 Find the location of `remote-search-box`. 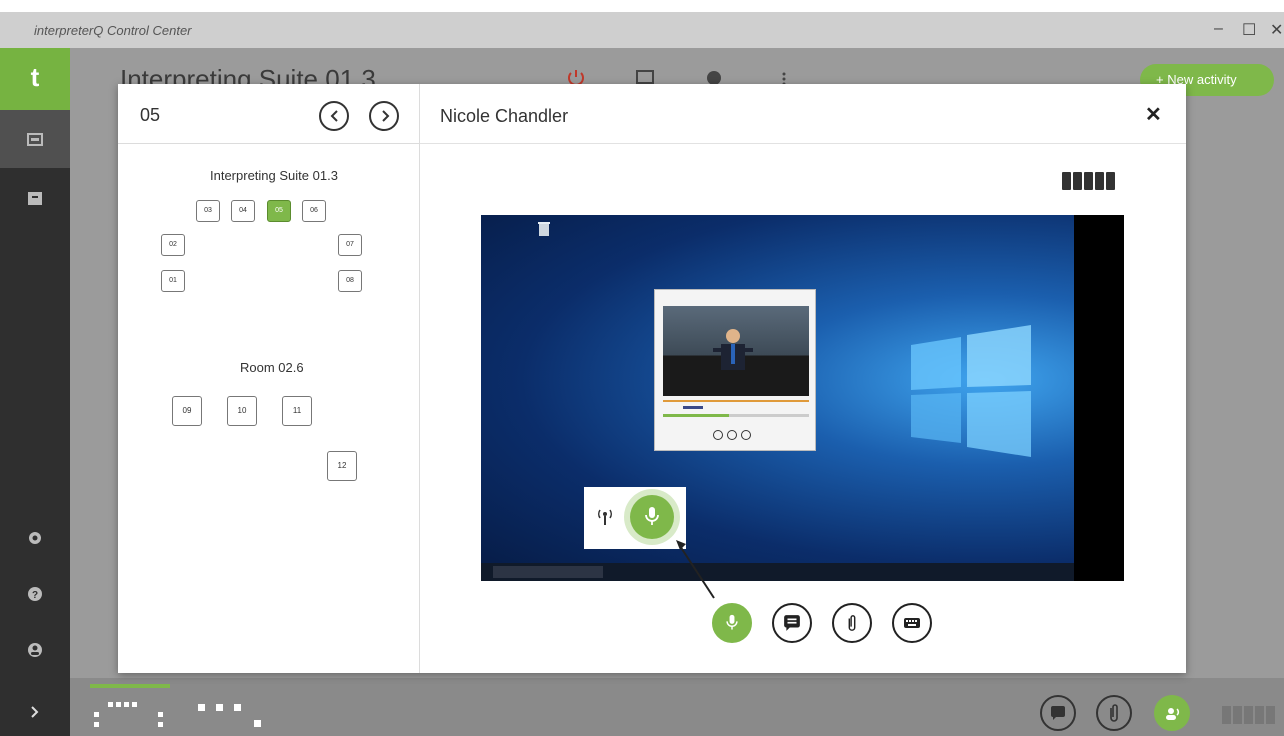

remote-search-box is located at coordinates (548, 572).